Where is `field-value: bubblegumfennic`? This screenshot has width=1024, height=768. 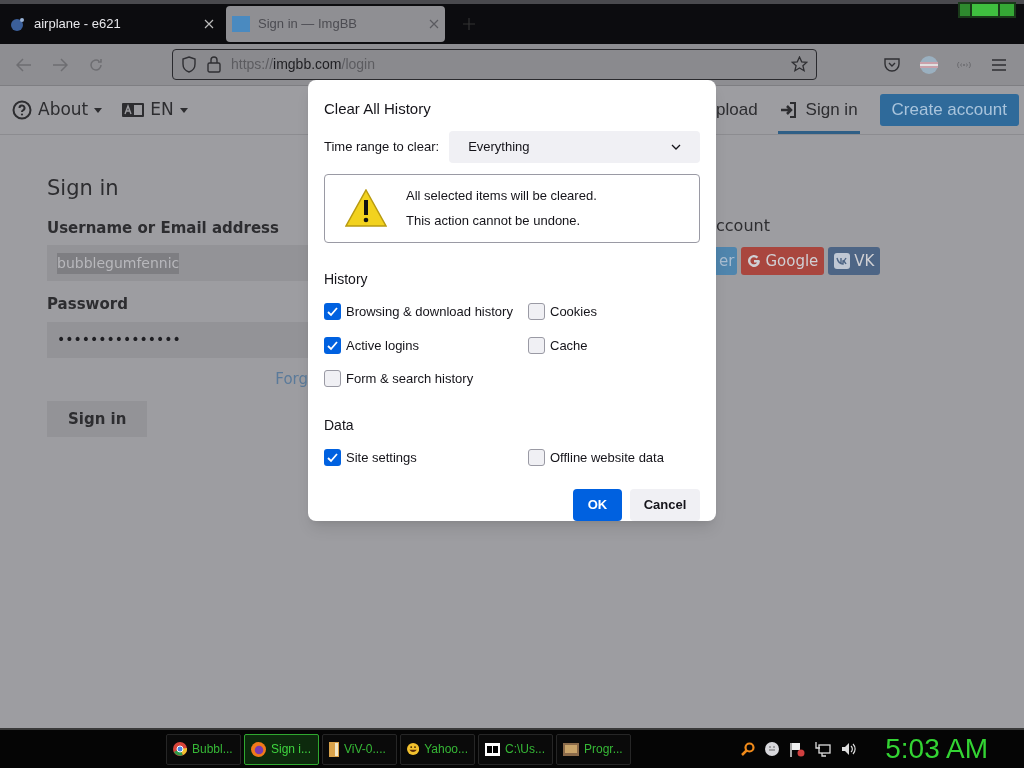 field-value: bubblegumfennic is located at coordinates (118, 263).